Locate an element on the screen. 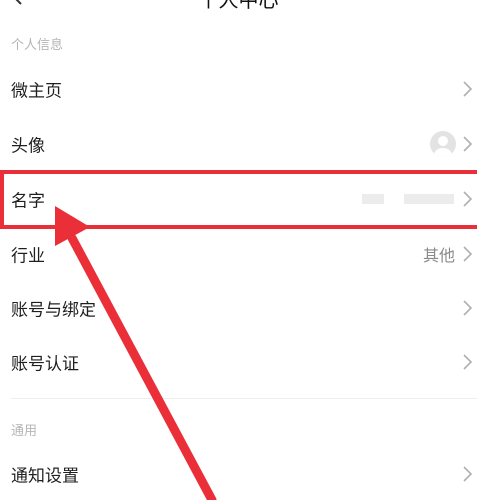 This screenshot has width=477, height=500. avatar is located at coordinates (443, 144).